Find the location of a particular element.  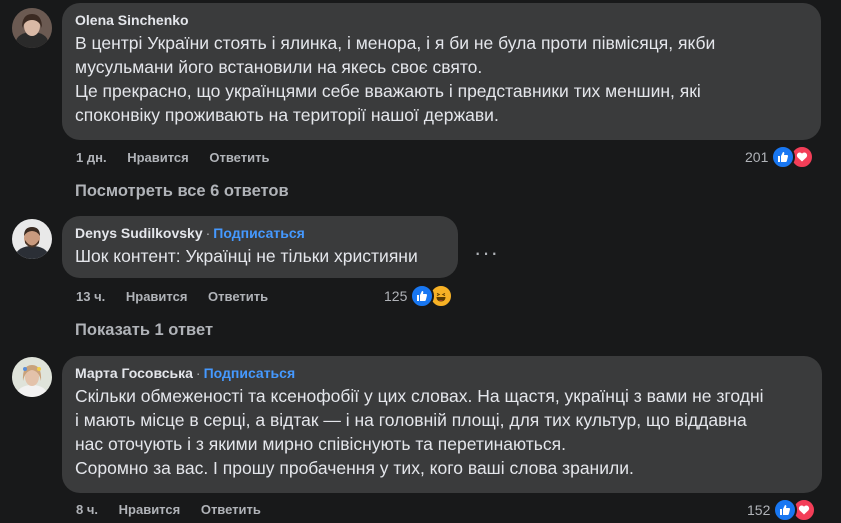

more-options-icon: ··· is located at coordinates (486, 253).